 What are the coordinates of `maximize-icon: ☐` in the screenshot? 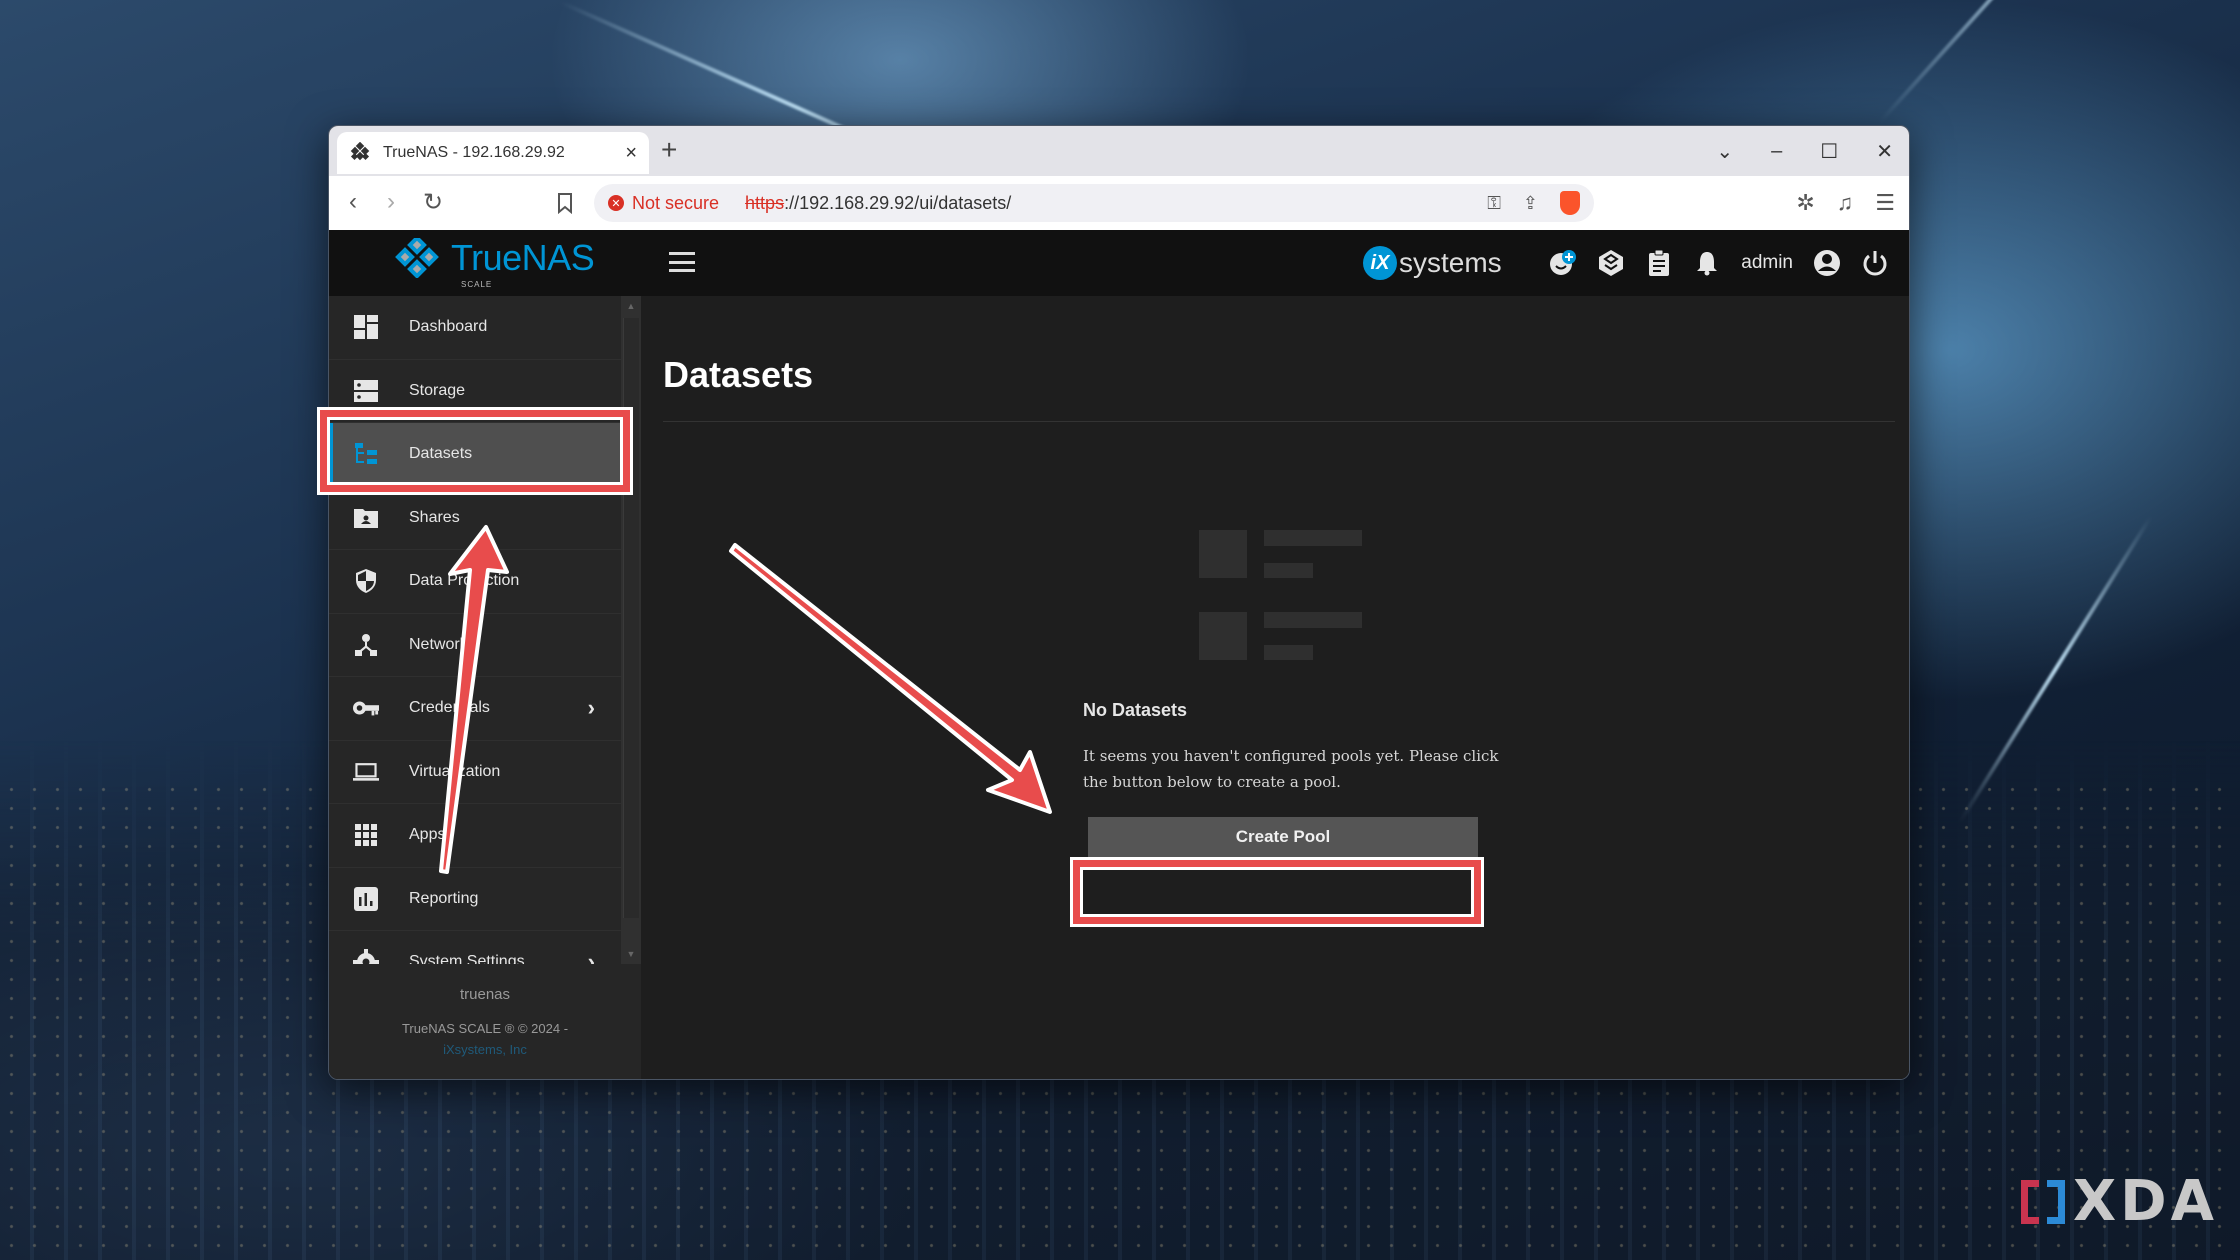 It's located at (1829, 151).